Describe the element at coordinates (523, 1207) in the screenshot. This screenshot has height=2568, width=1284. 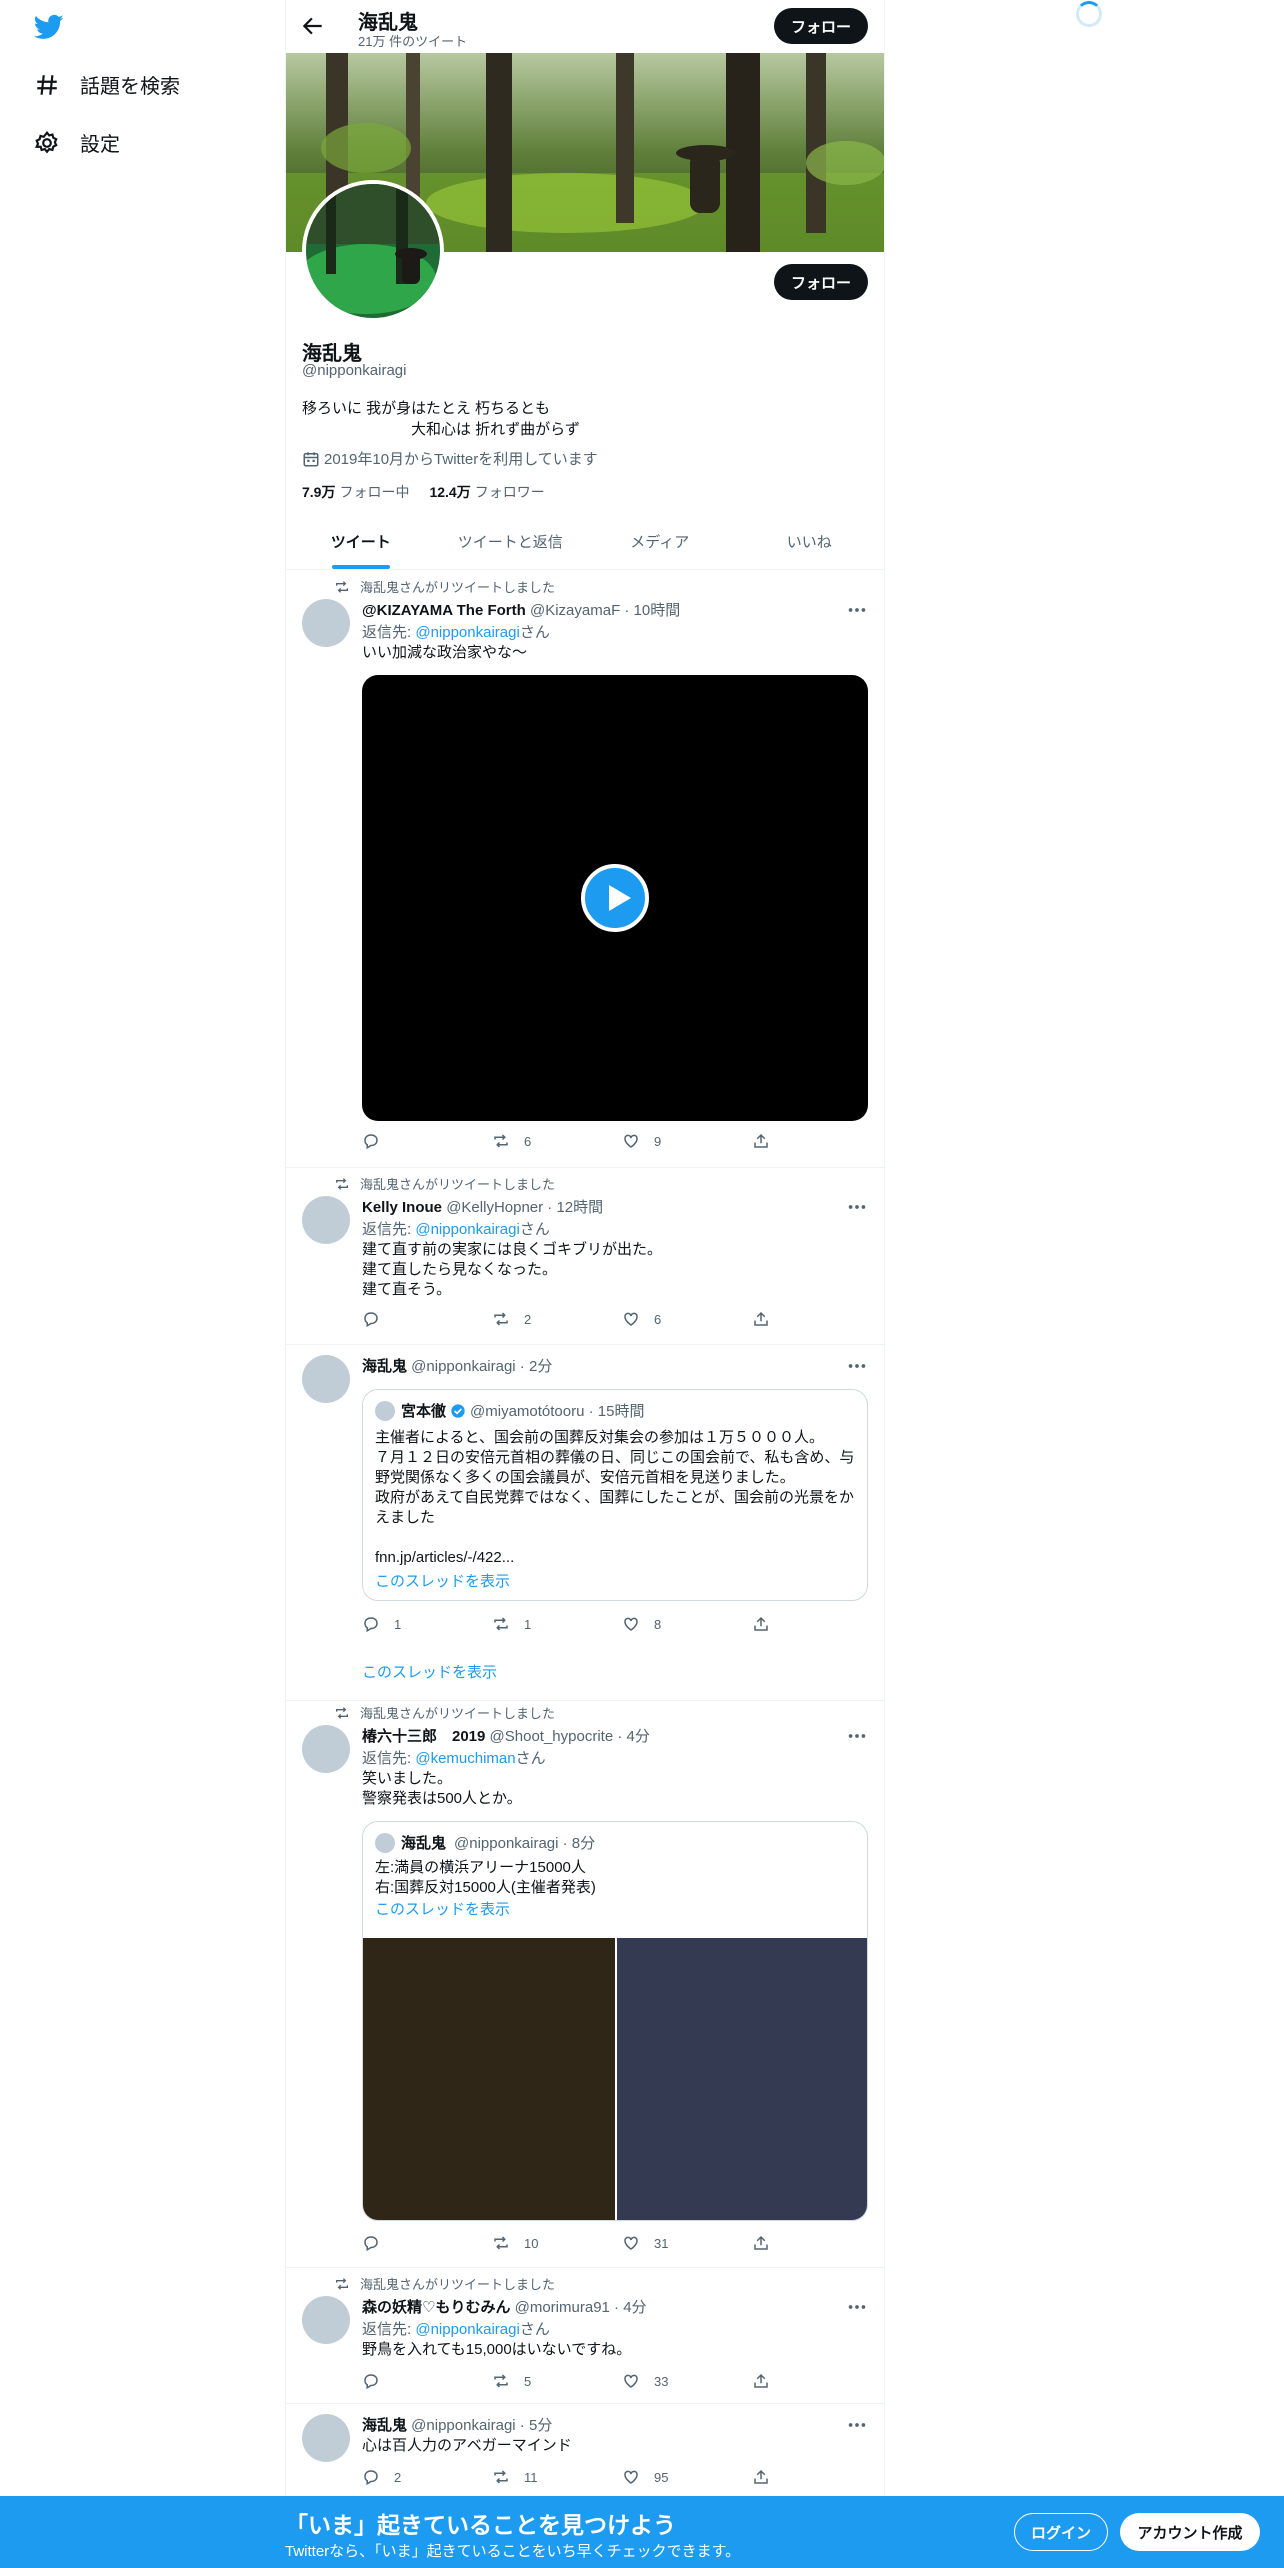
I see `tweet-meta: @KellyHopner · 12時間` at that location.